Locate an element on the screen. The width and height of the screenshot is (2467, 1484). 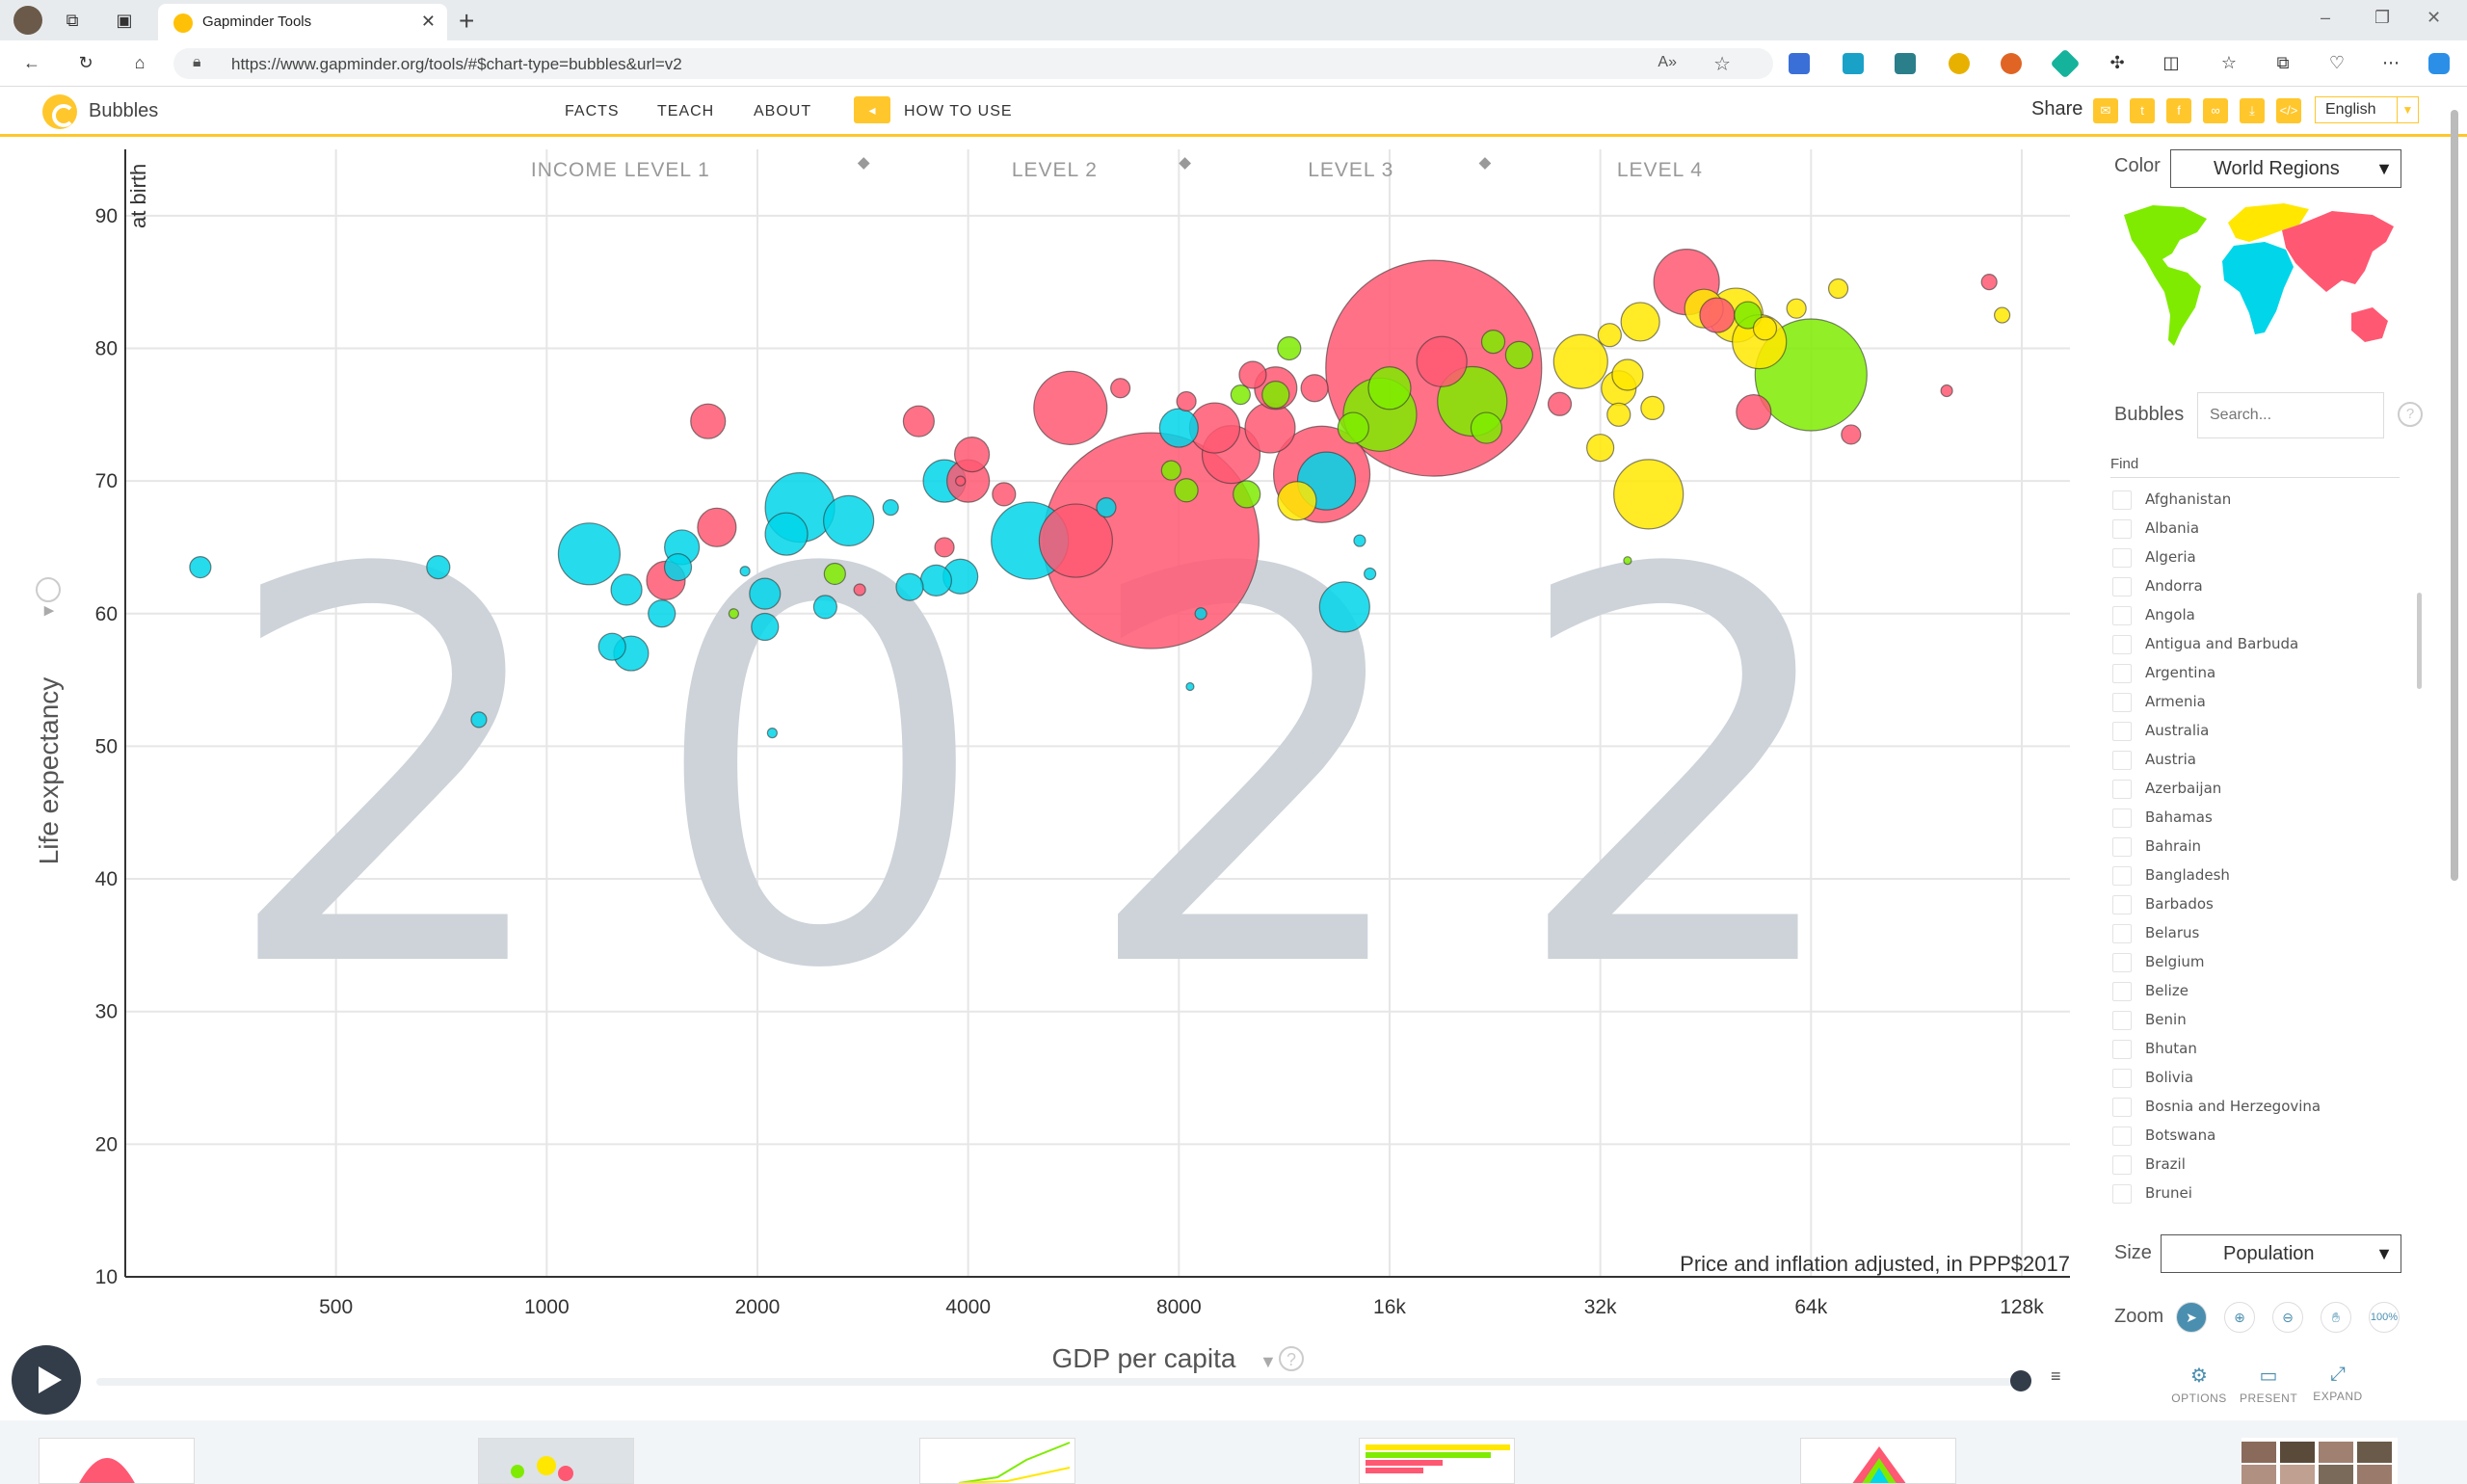
tool-thumbnail-maps is located at coordinates (556, 1461).